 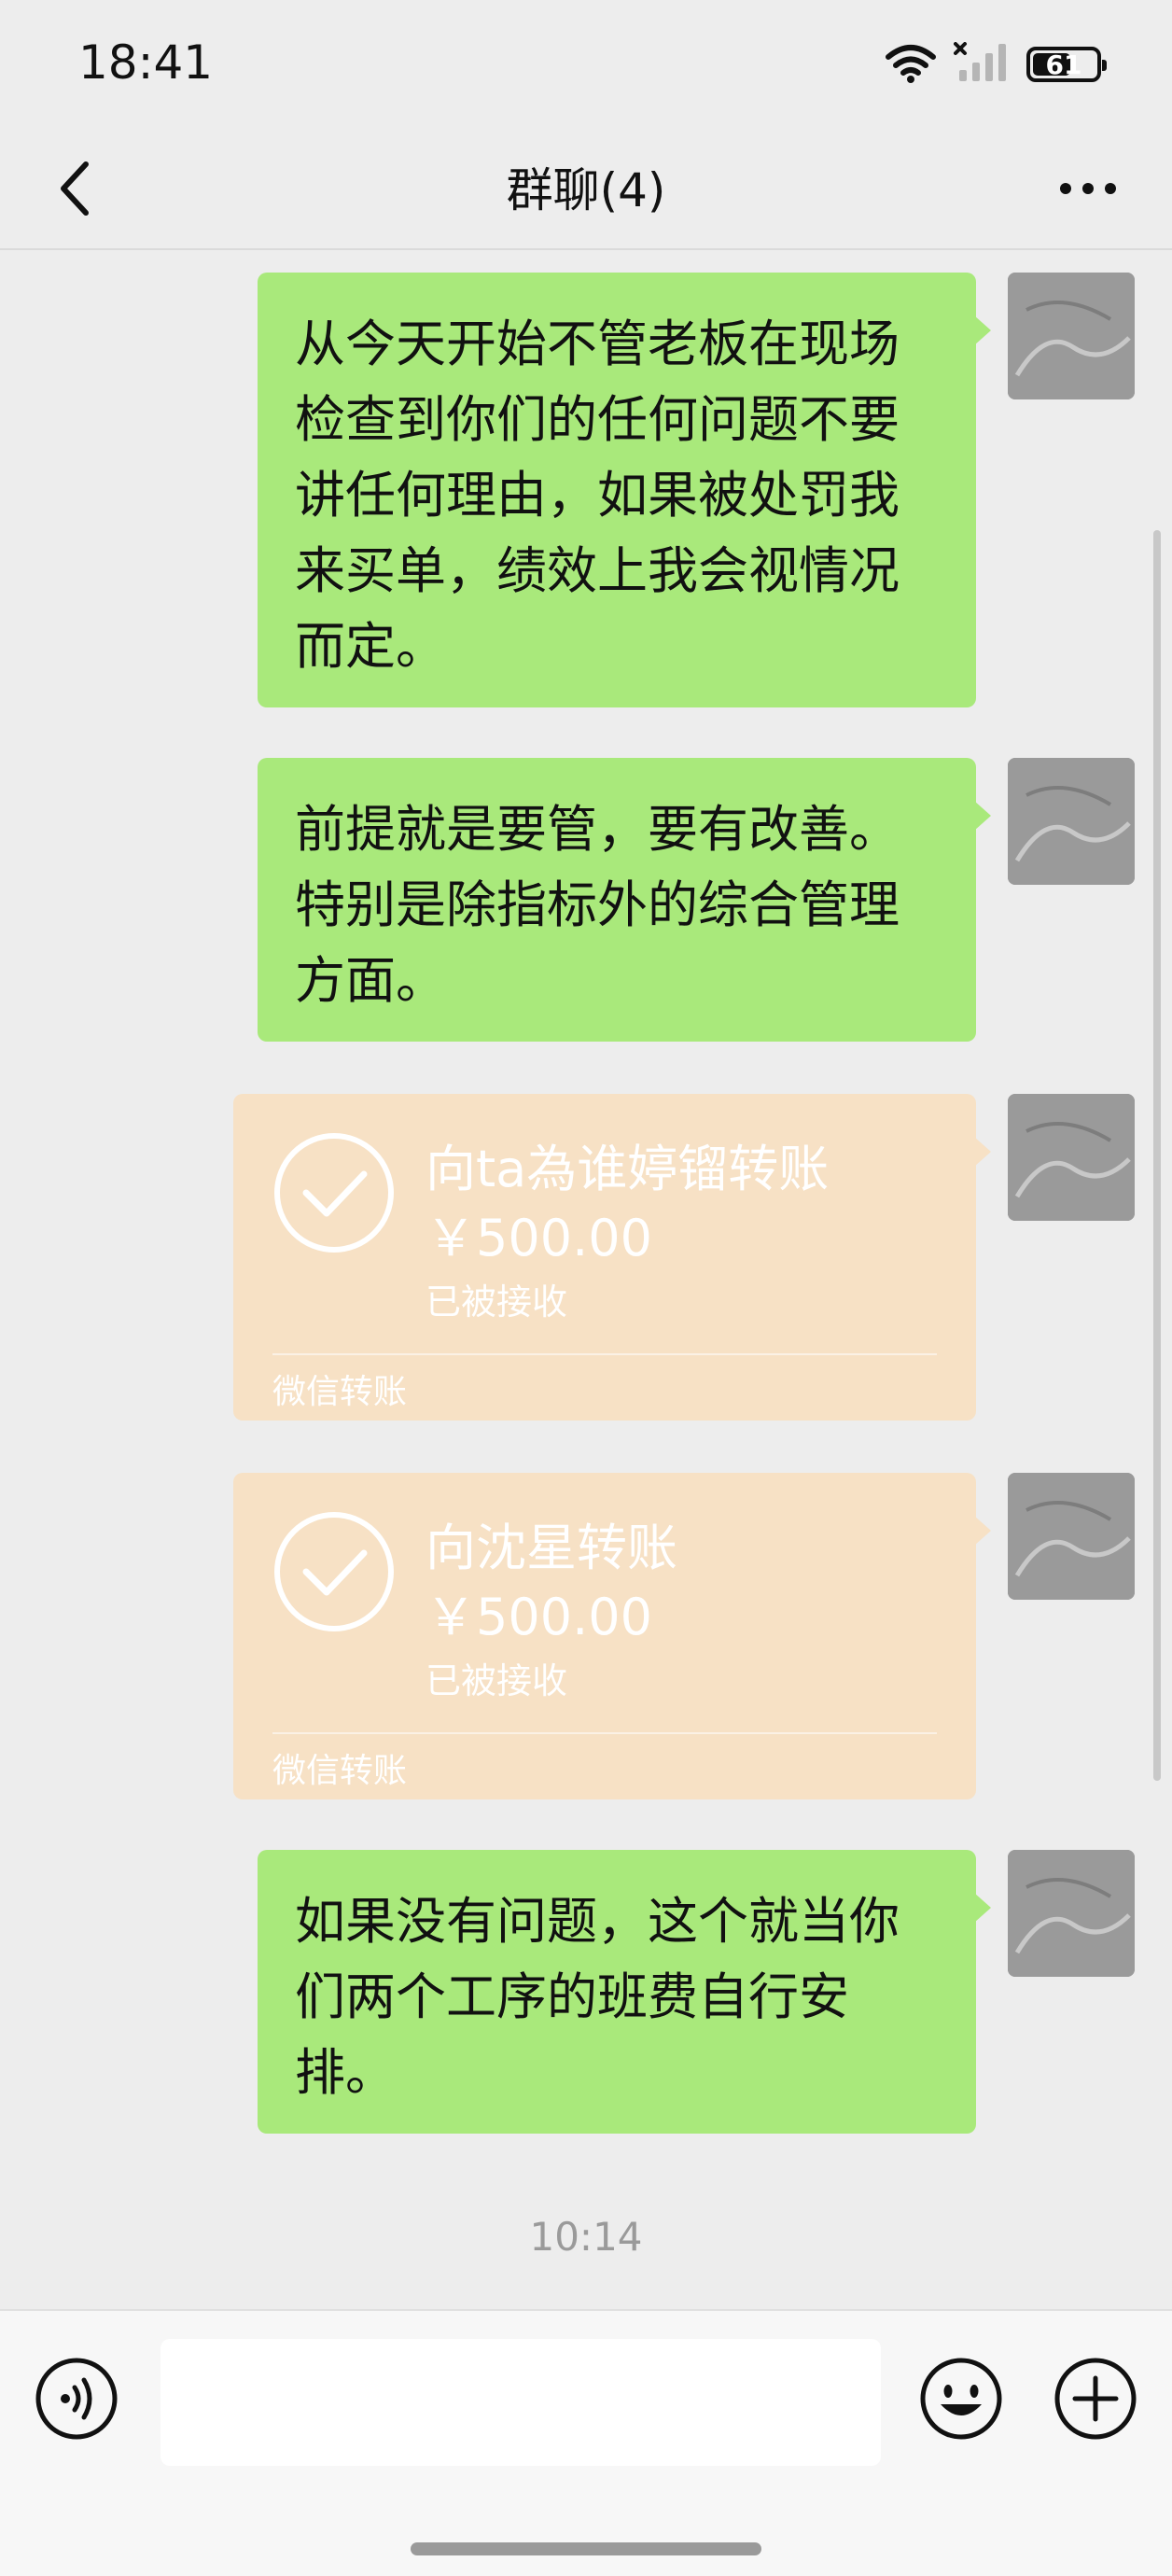 What do you see at coordinates (597, 905) in the screenshot?
I see `message-text: 前提就是要管，要有改善。特别是除指标外的综合管理方面。` at bounding box center [597, 905].